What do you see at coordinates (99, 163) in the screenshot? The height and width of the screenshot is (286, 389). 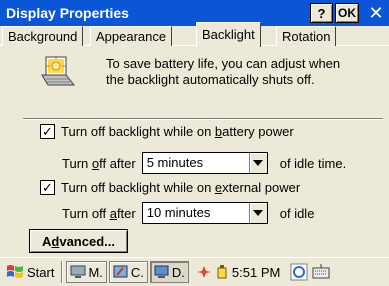 I see `battery-after-label: Turn off after` at bounding box center [99, 163].